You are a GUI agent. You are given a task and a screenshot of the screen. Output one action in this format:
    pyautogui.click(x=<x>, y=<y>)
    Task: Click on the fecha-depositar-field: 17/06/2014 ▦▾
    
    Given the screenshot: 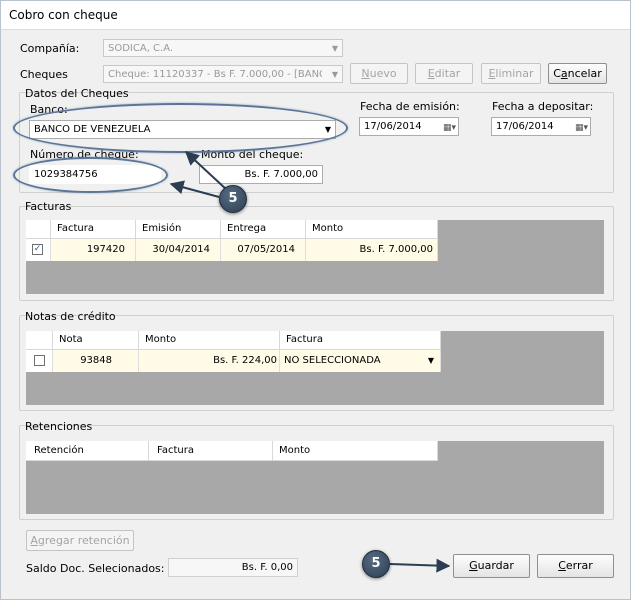 What is the action you would take?
    pyautogui.click(x=541, y=126)
    